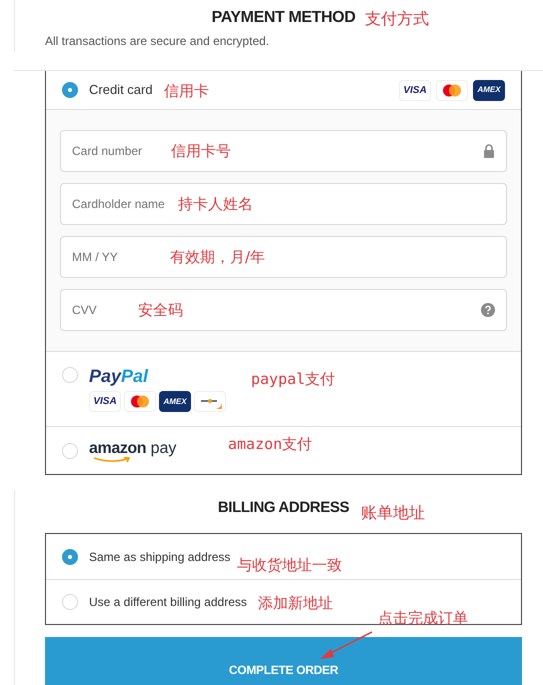  What do you see at coordinates (489, 151) in the screenshot?
I see `lock-icon` at bounding box center [489, 151].